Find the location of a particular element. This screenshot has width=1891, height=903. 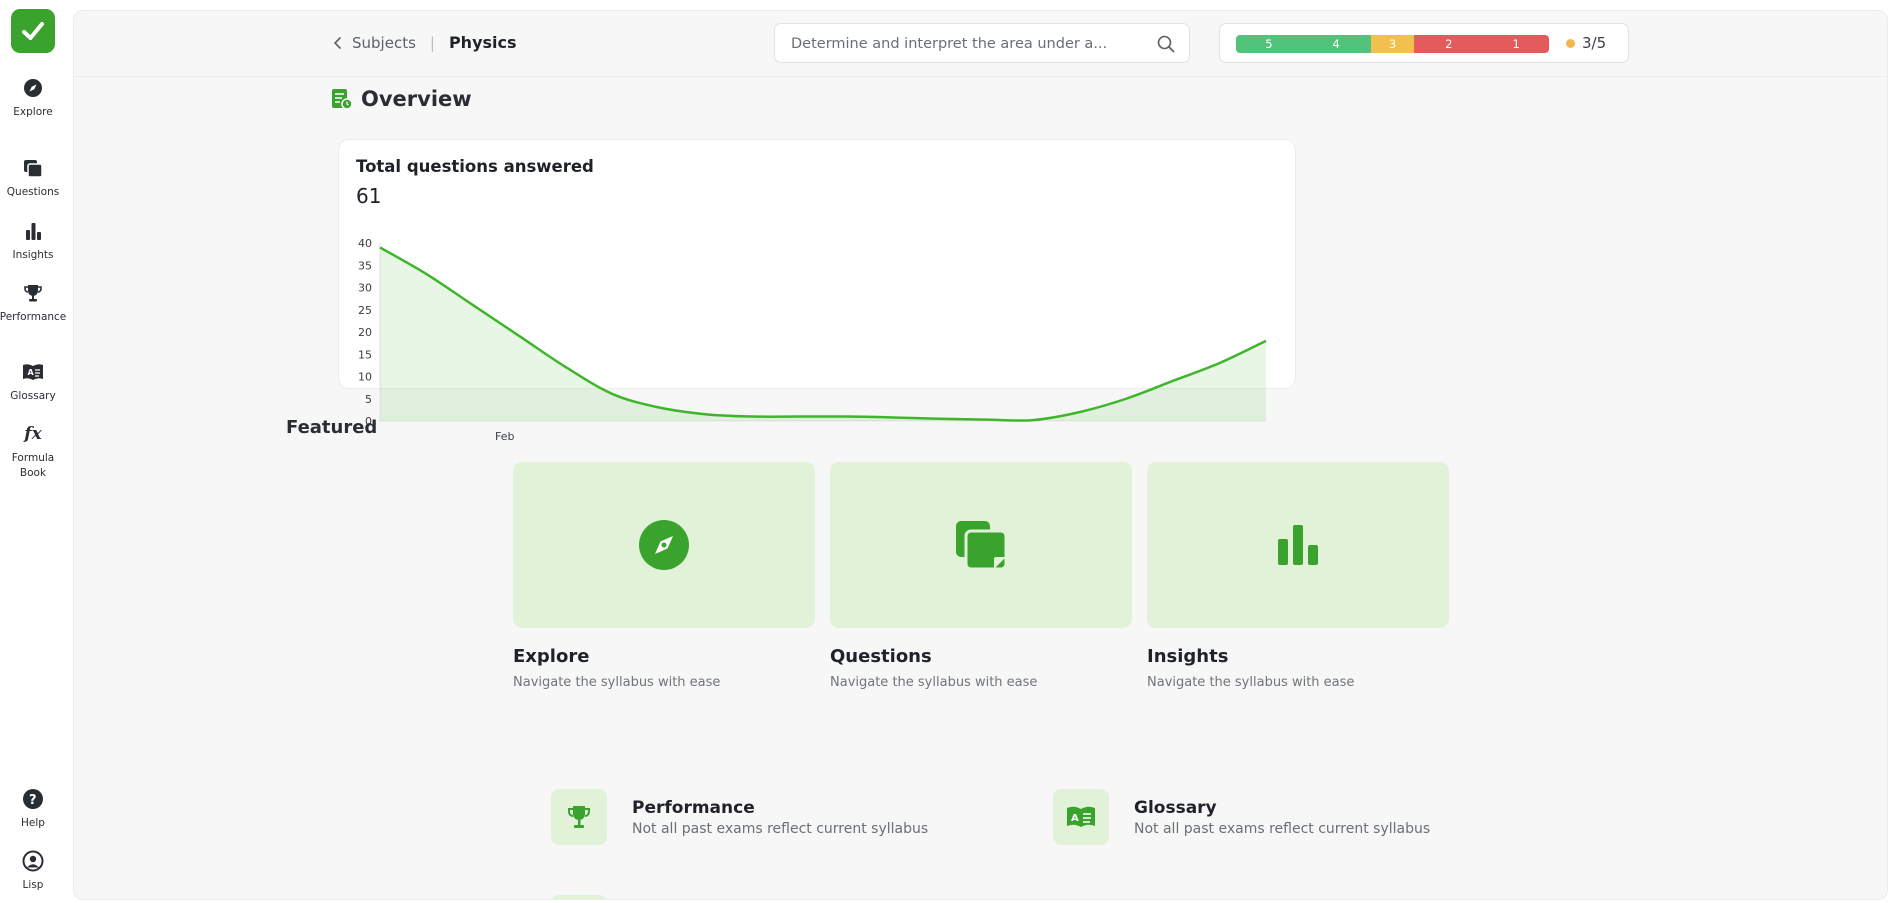

sidebar-item-label: Formula Book is located at coordinates (33, 465).